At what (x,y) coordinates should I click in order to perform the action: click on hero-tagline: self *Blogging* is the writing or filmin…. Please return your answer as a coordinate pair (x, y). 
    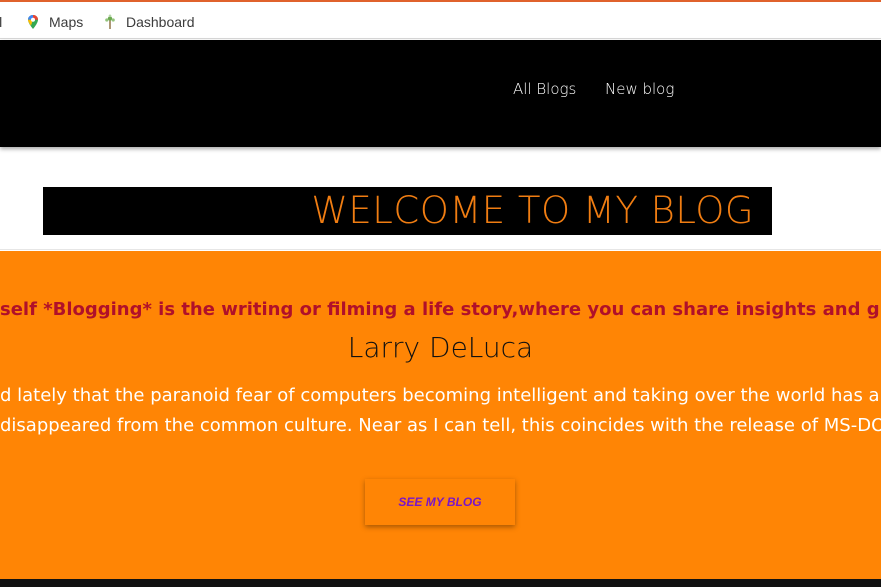
    Looking at the image, I should click on (440, 309).